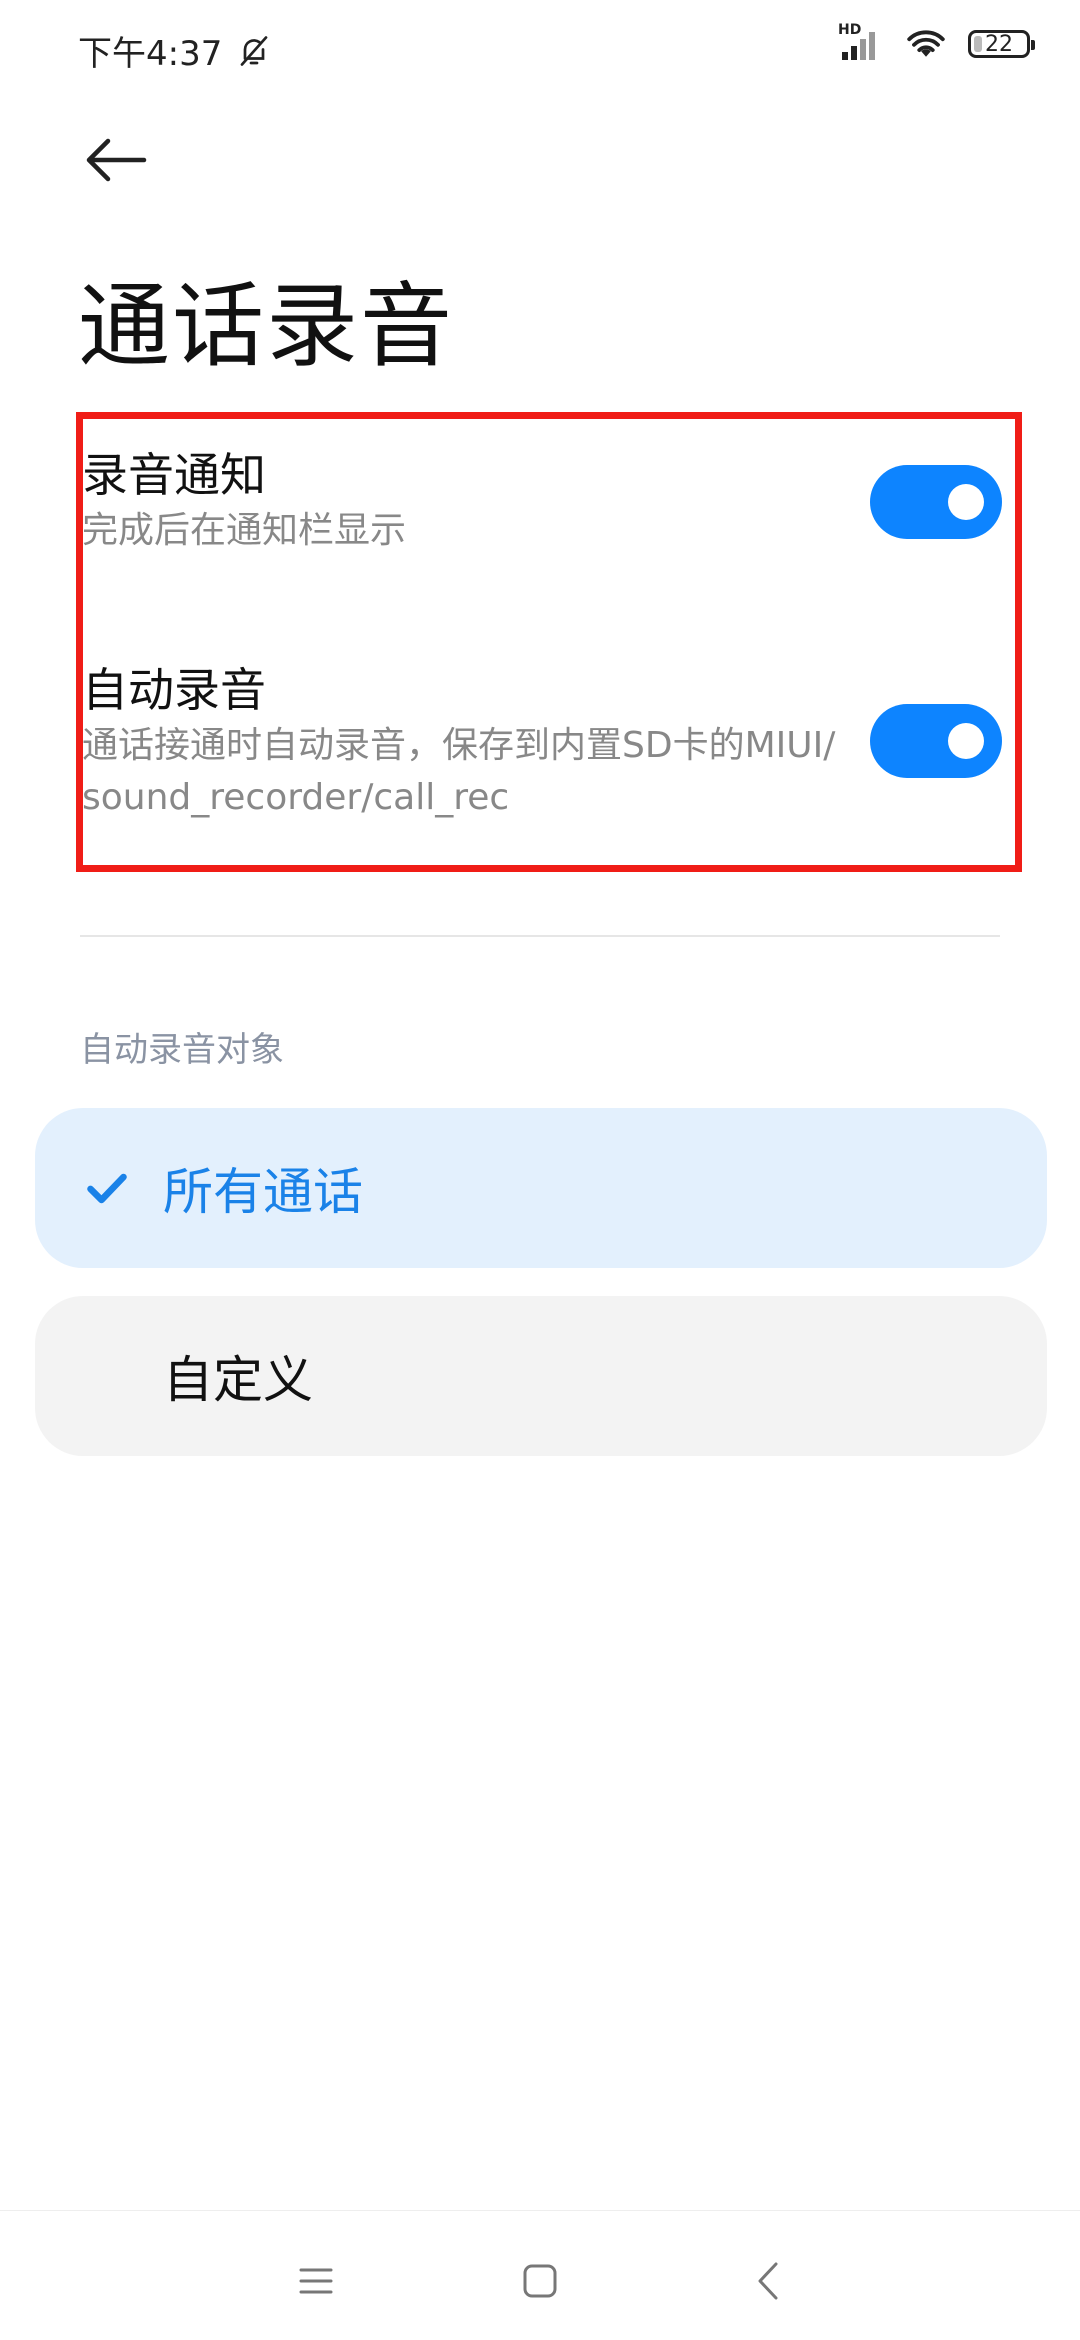 This screenshot has height=2340, width=1080. What do you see at coordinates (999, 44) in the screenshot?
I see `battery-level: 22` at bounding box center [999, 44].